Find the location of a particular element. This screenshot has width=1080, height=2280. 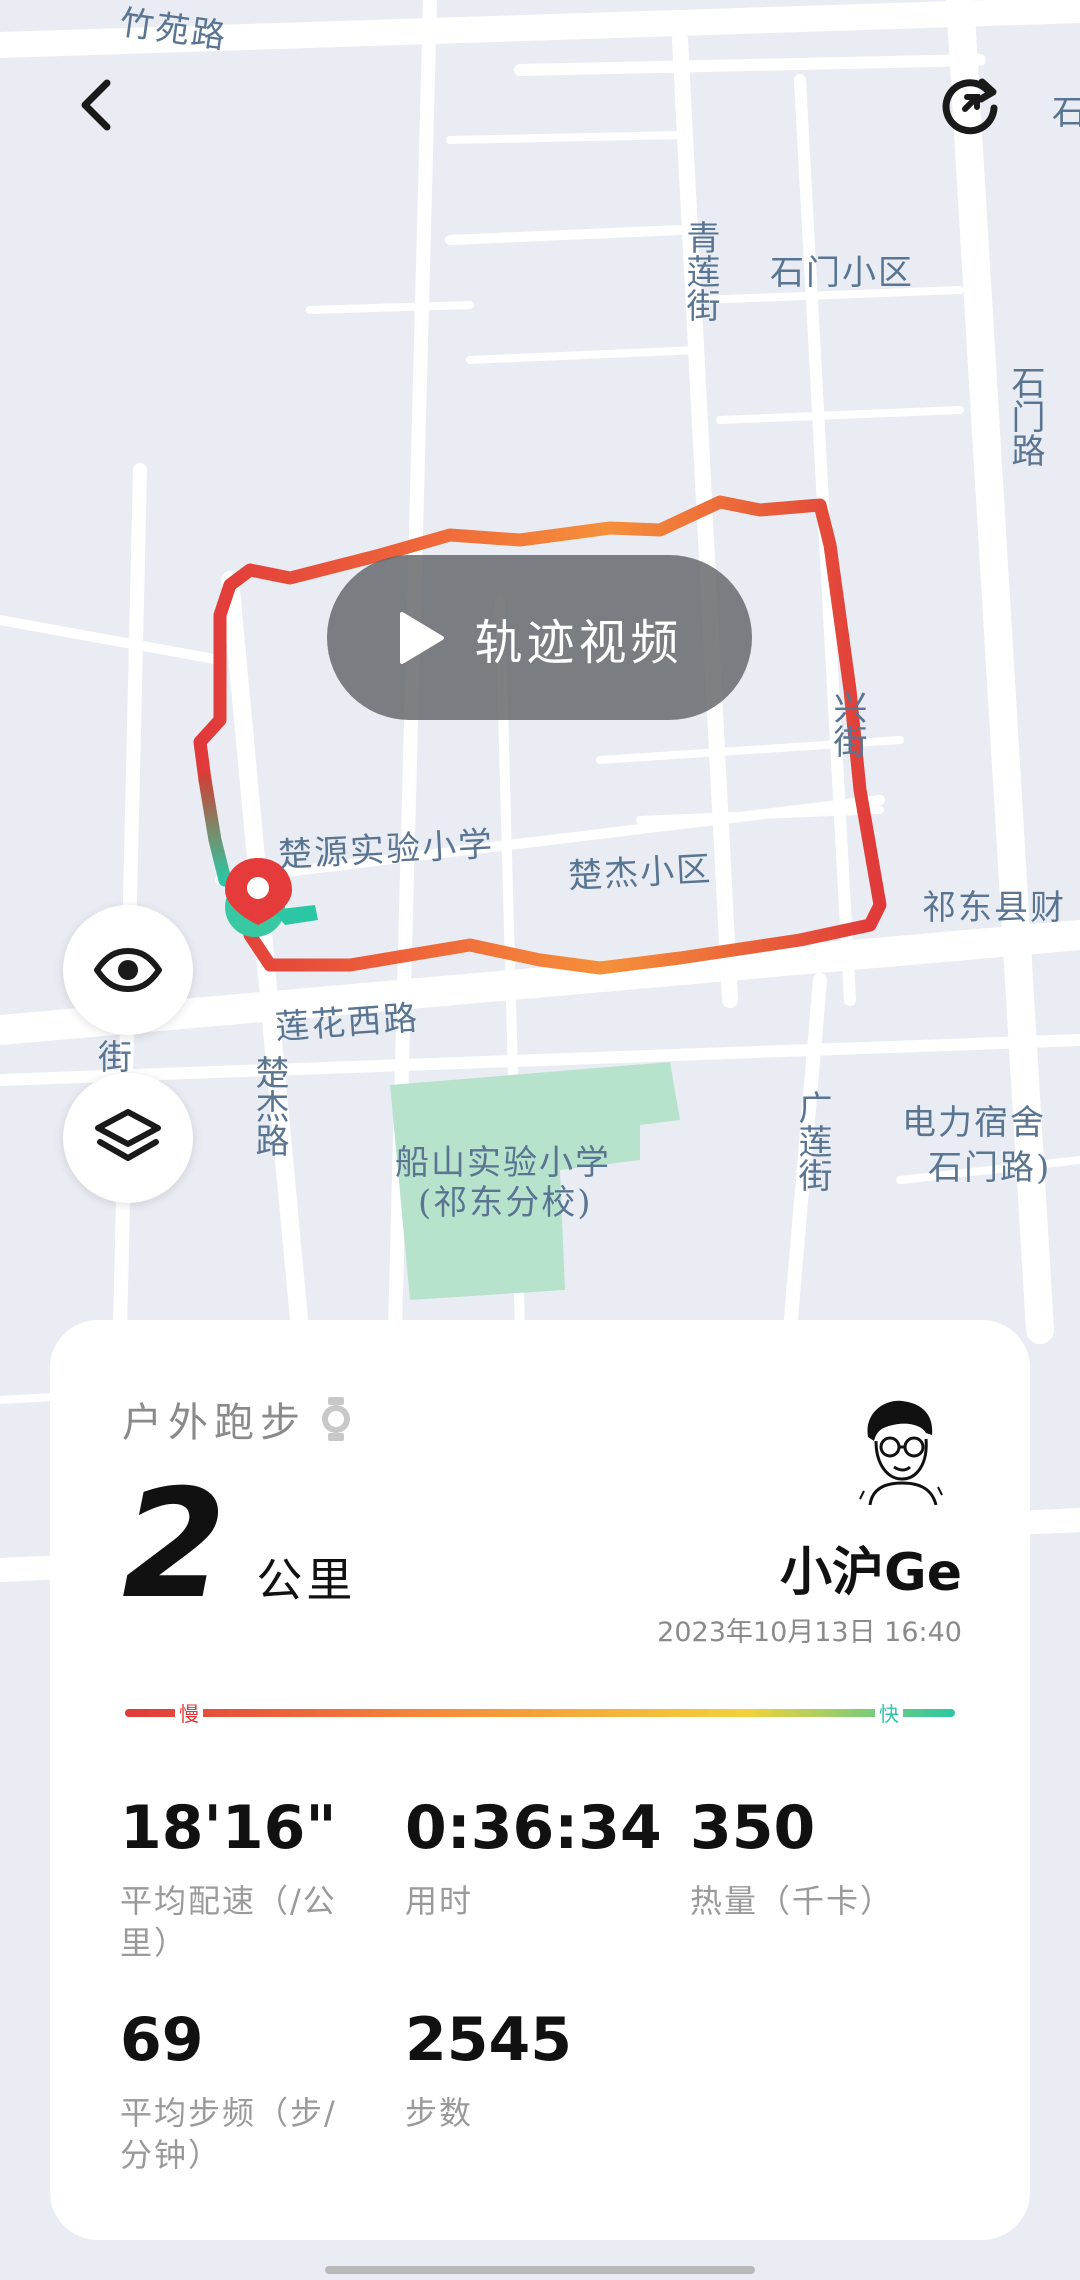

map-label-shimen-road: 石门路 is located at coordinates (1025, 416).